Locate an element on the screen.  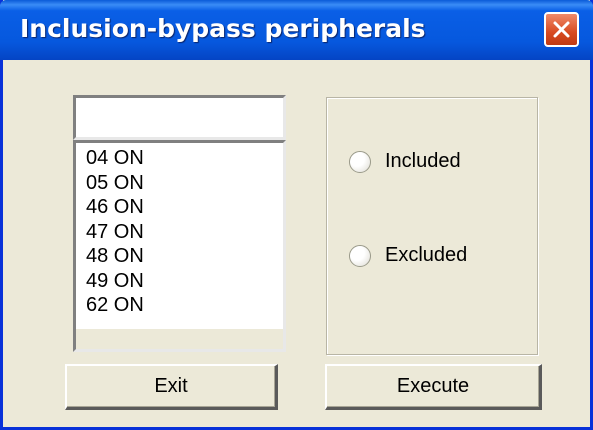
list-item: 47 ON is located at coordinates (115, 232).